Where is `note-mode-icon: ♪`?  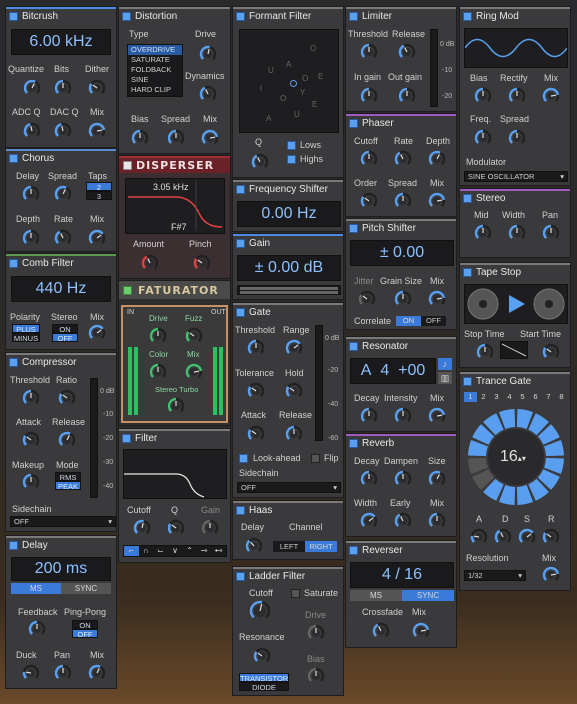 note-mode-icon: ♪ is located at coordinates (445, 364).